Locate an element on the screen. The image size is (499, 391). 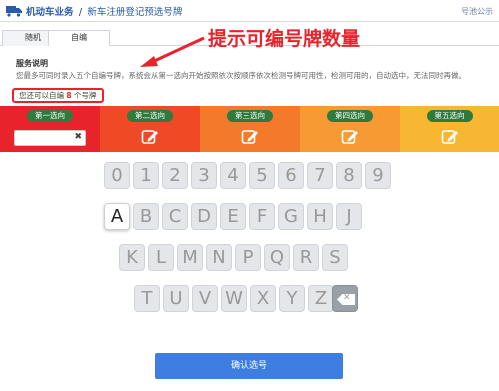
key-a: A is located at coordinates (117, 216).